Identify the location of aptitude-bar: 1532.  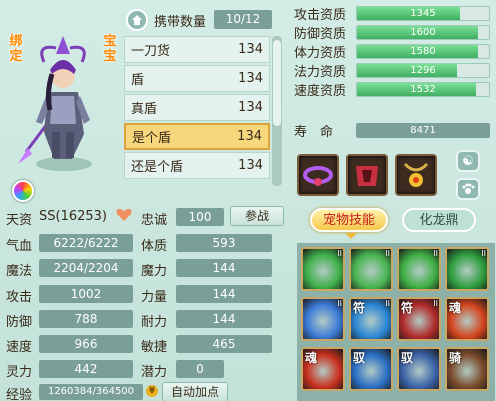
(423, 89).